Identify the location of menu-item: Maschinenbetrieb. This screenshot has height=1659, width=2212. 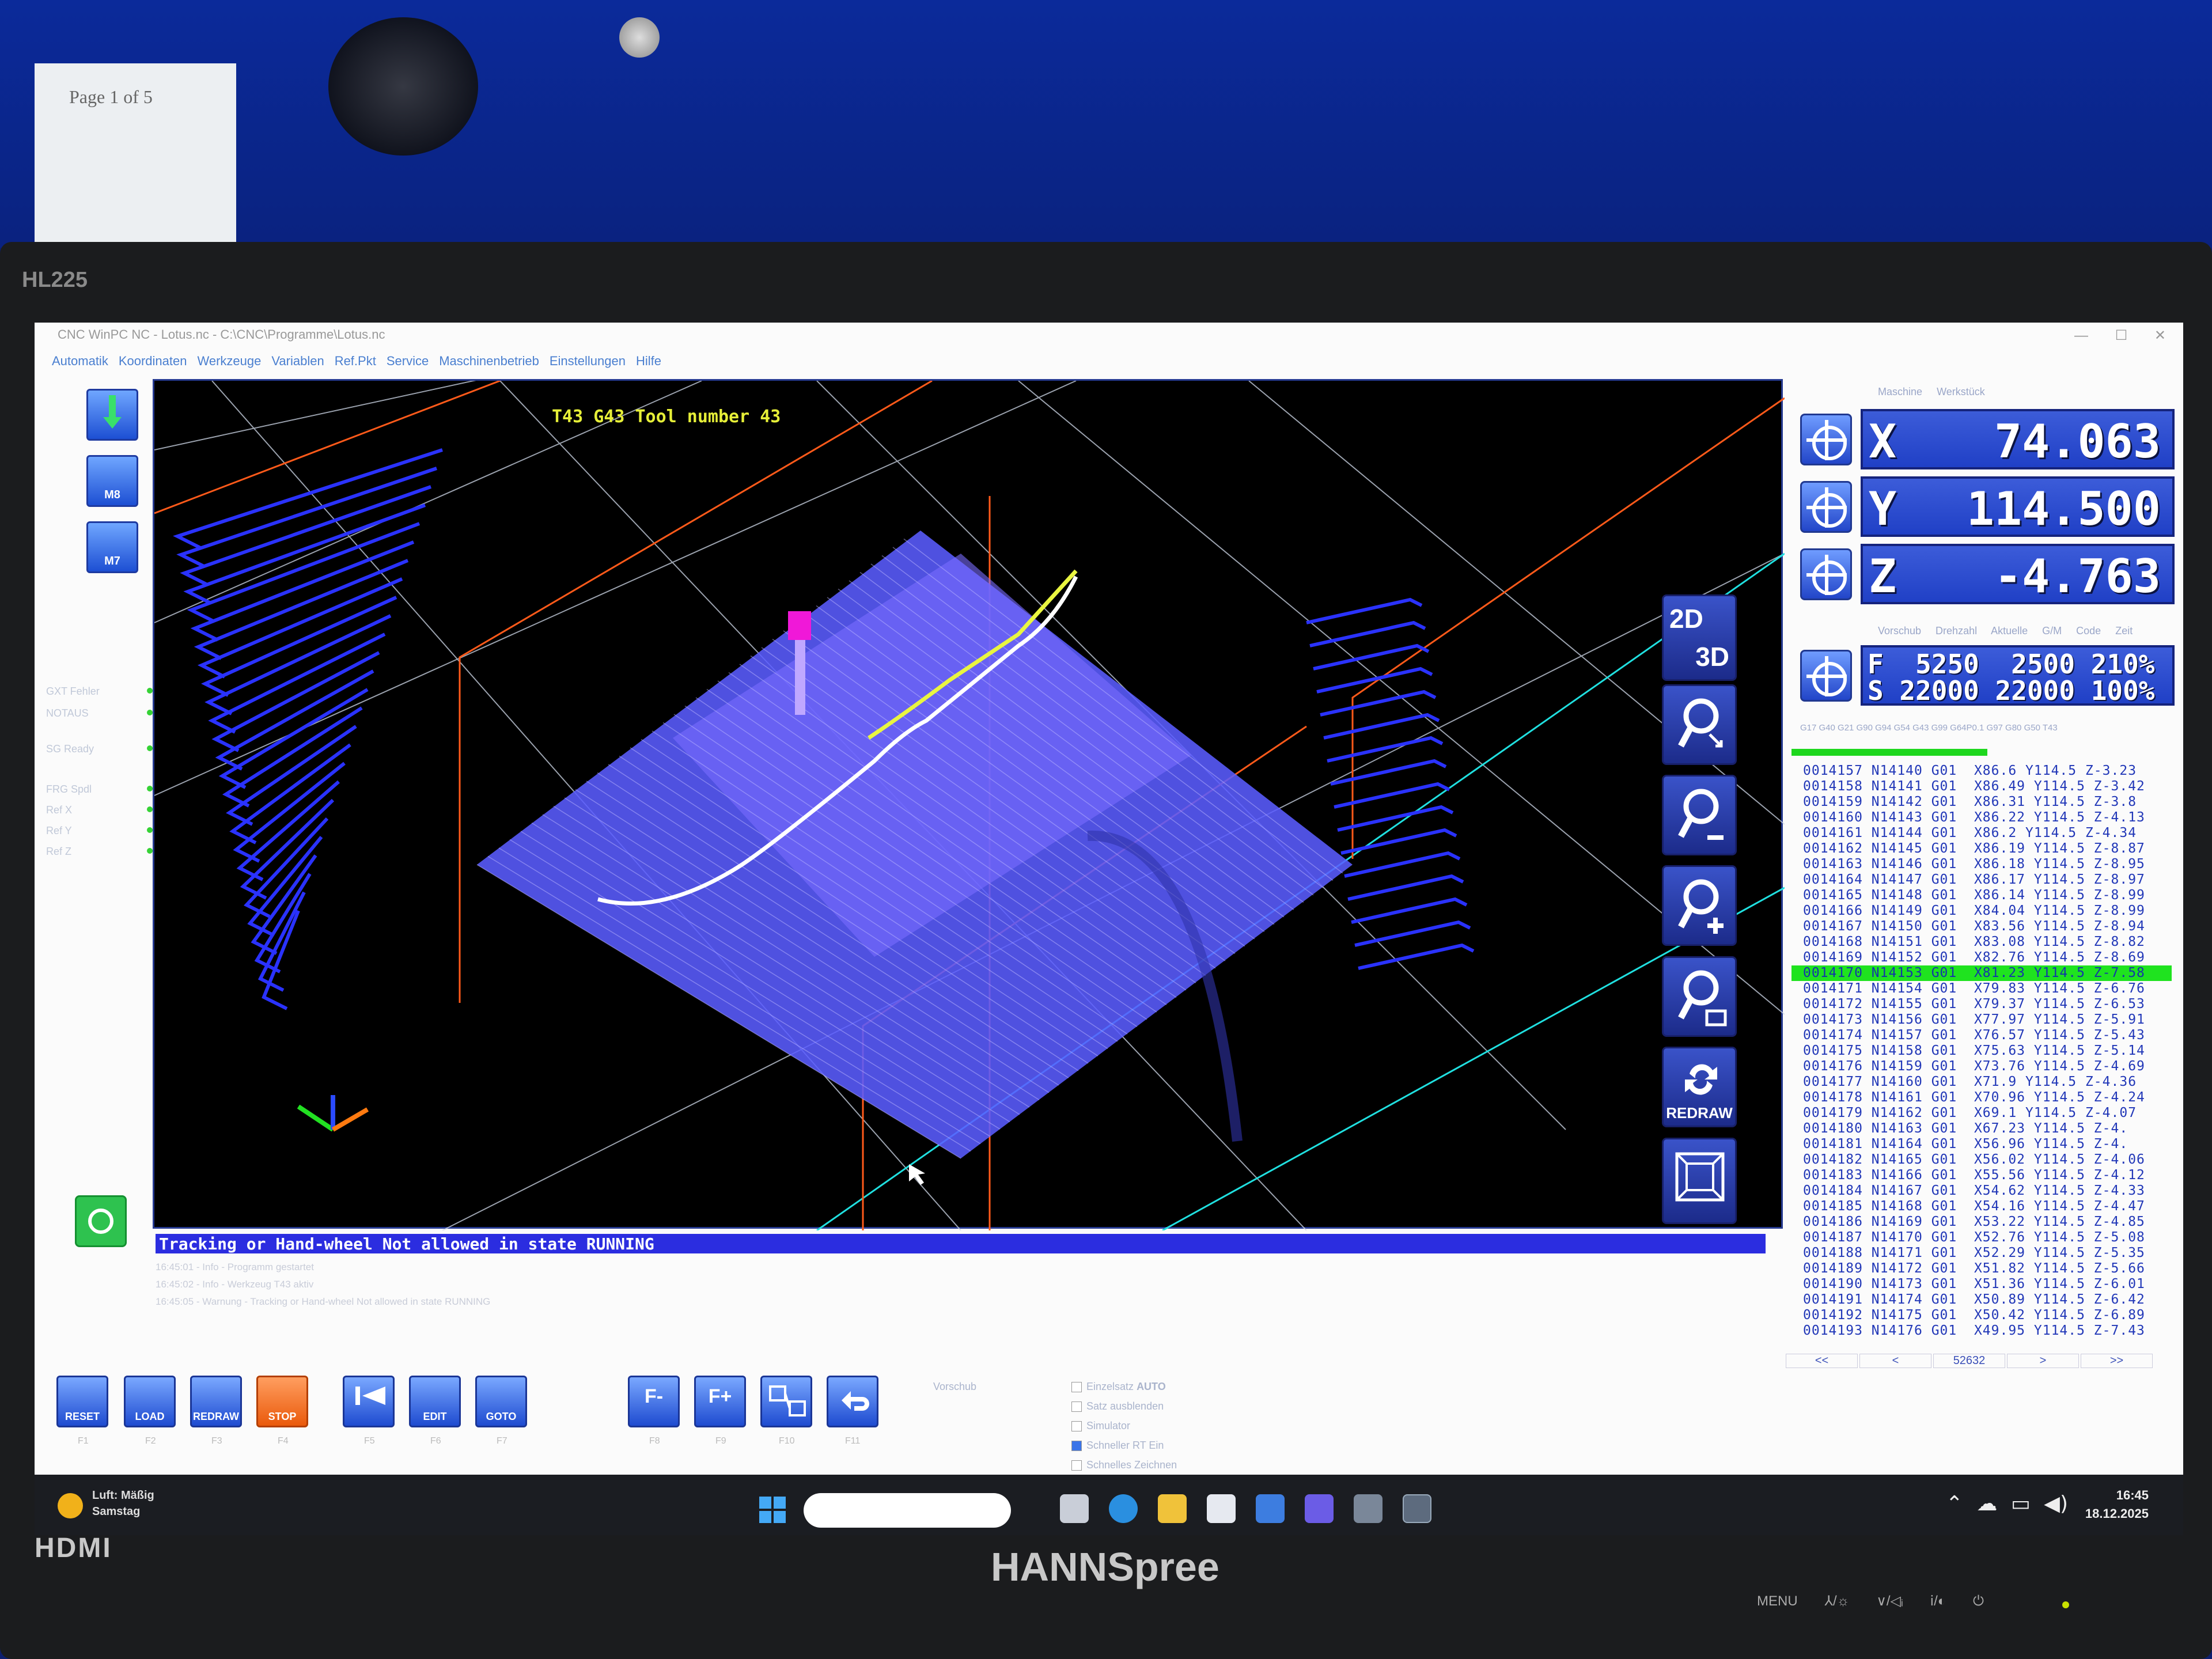
(489, 361).